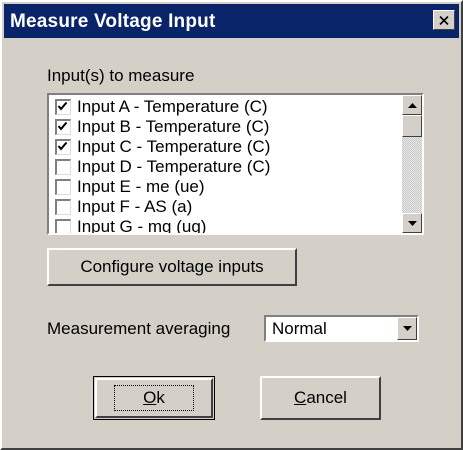 The width and height of the screenshot is (463, 450). I want to click on ok-focus-rect: Ok, so click(154, 398).